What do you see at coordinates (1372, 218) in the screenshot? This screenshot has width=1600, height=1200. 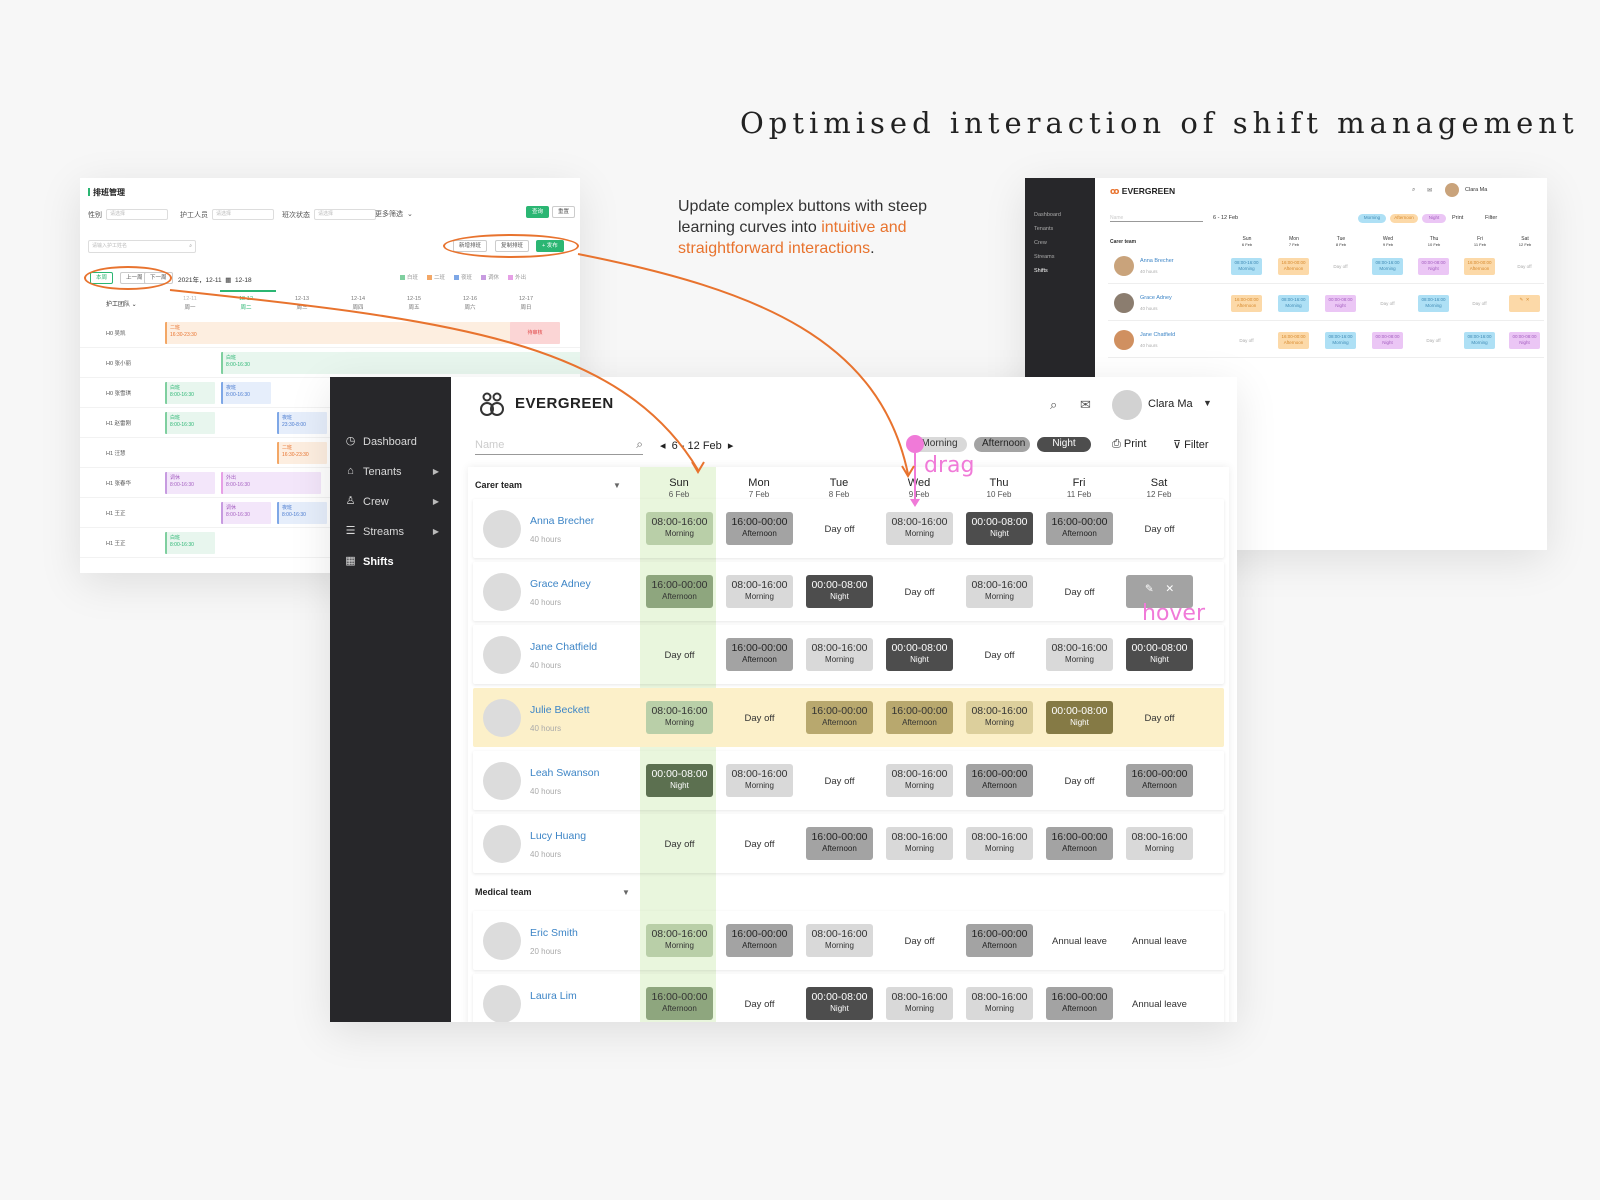 I see `mini-chip-morning: Morning` at bounding box center [1372, 218].